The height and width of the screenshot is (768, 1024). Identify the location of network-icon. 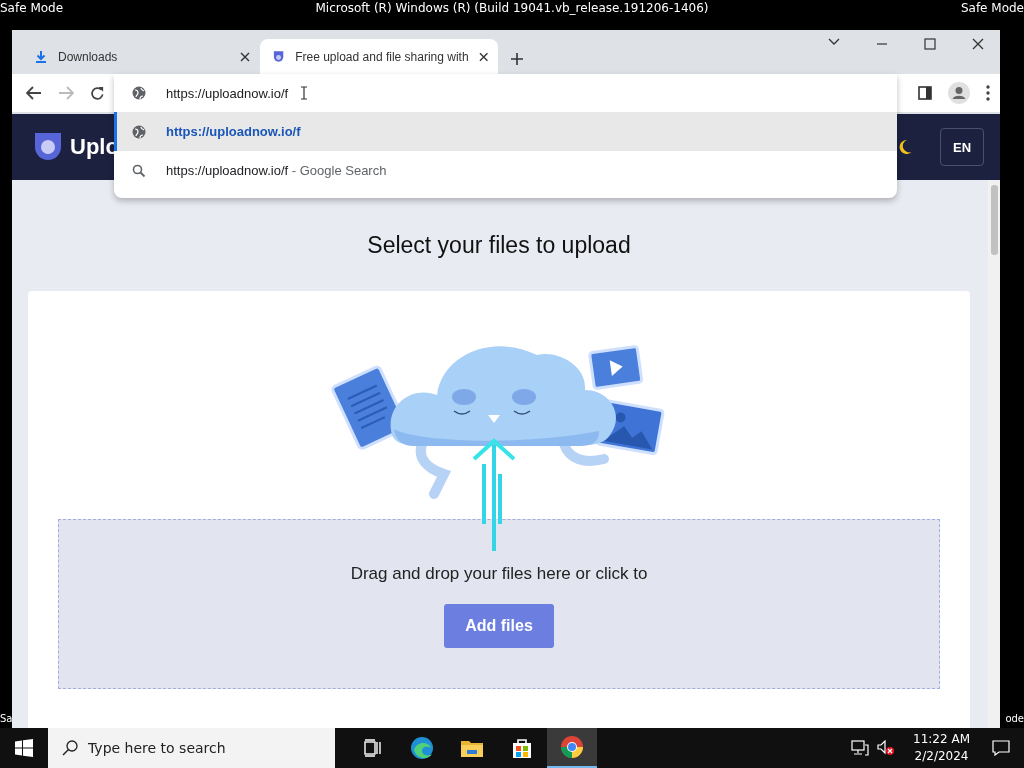
(860, 748).